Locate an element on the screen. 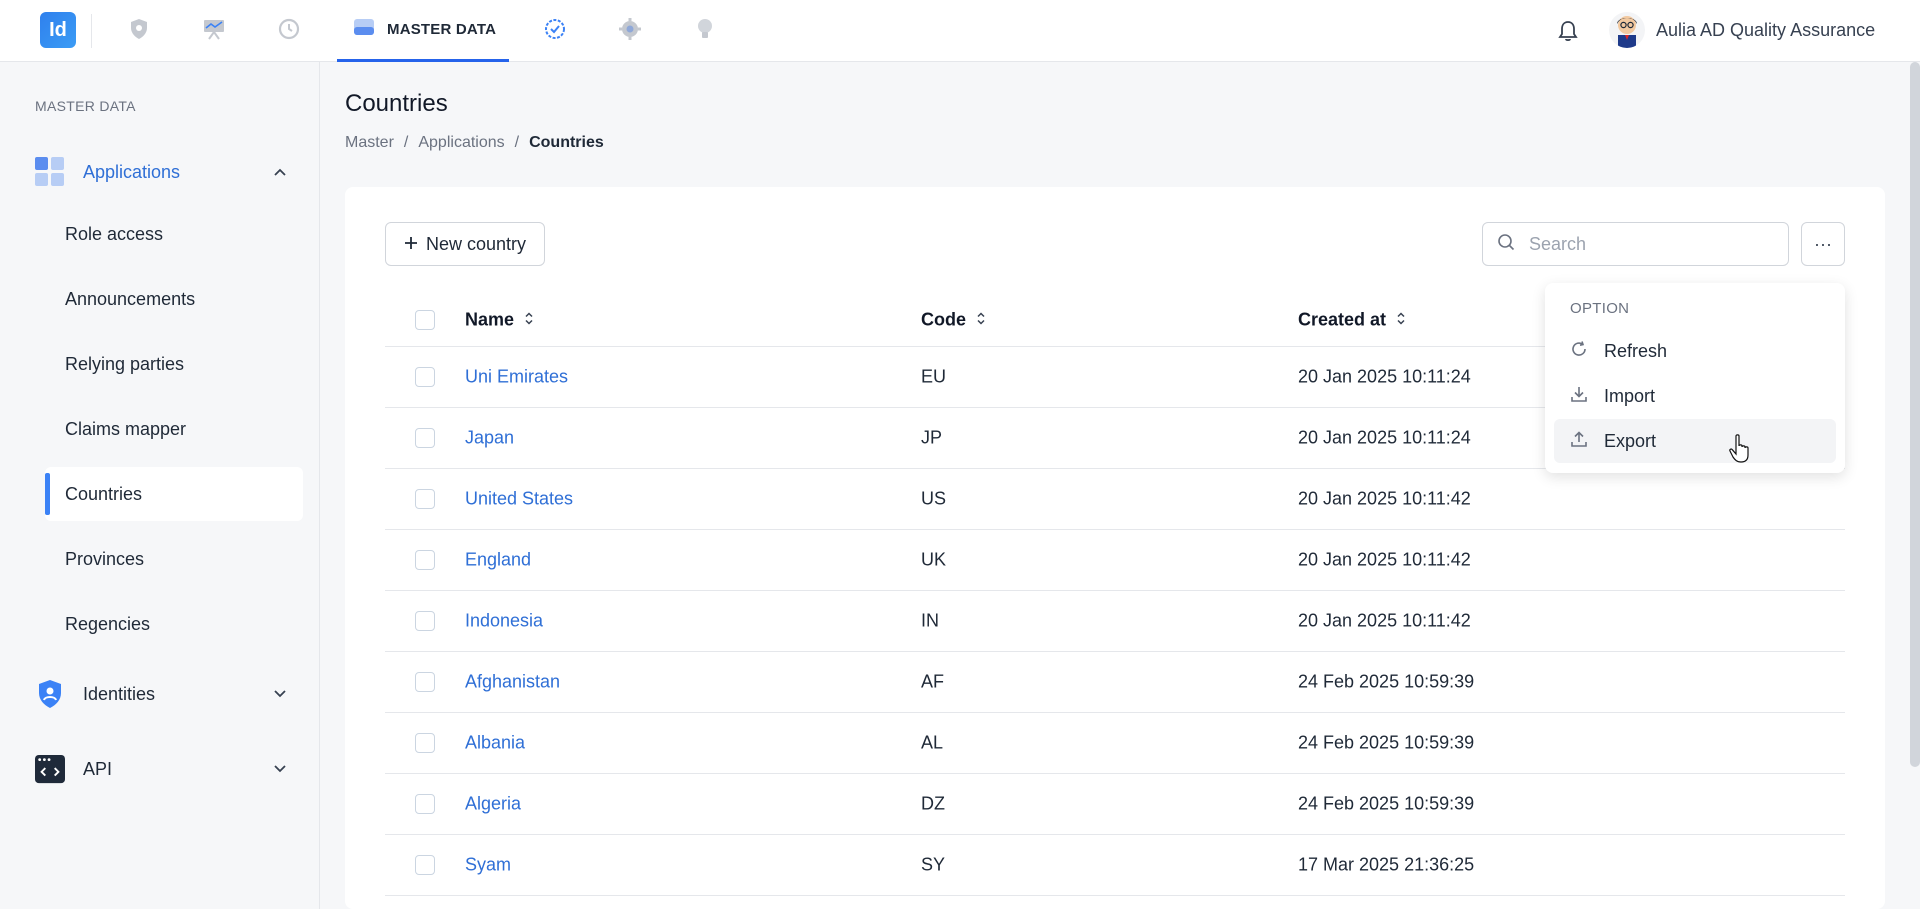 The height and width of the screenshot is (909, 1920). download-icon is located at coordinates (1579, 396).